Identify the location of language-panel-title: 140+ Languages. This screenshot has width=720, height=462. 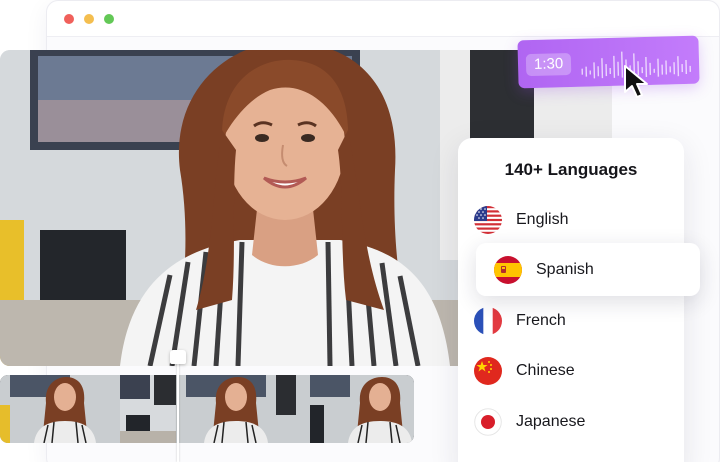
(571, 169).